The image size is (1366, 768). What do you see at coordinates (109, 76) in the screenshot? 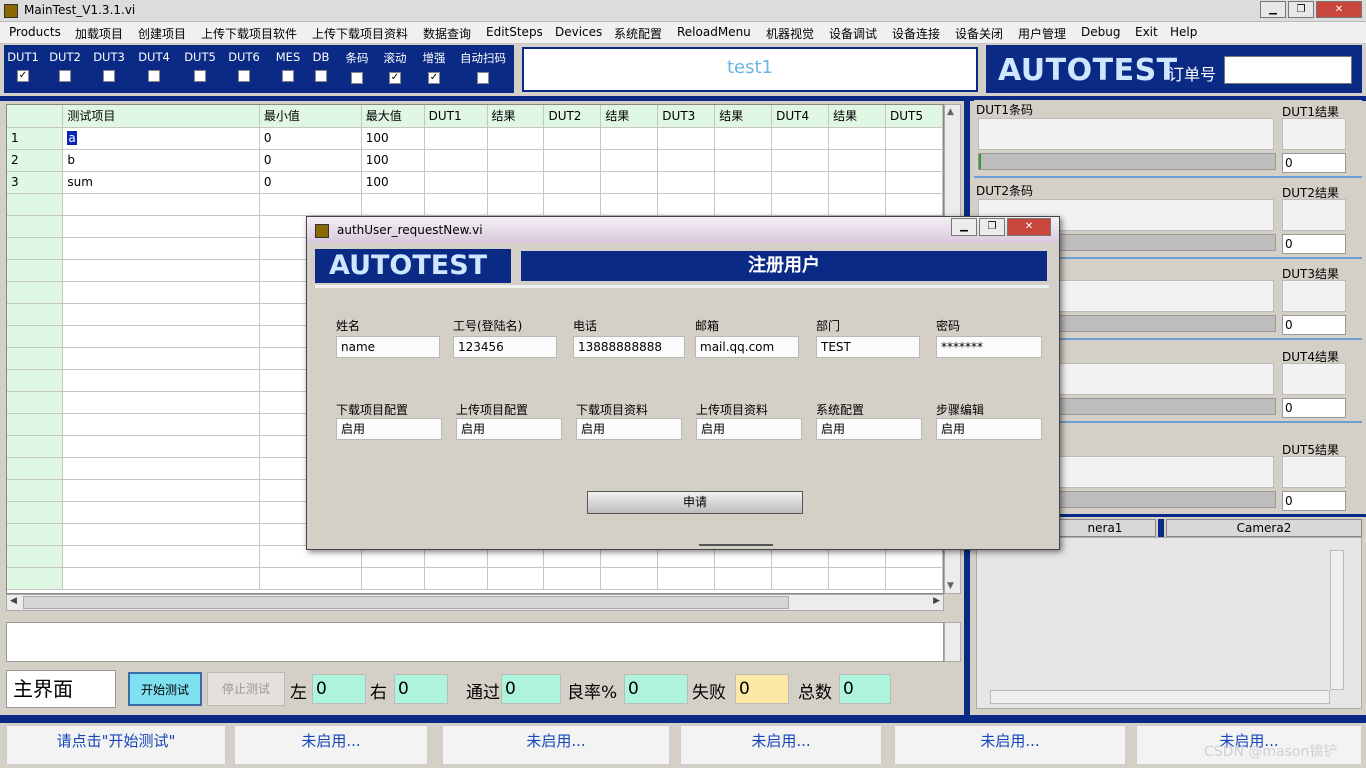
I see `checkbox-dut3` at bounding box center [109, 76].